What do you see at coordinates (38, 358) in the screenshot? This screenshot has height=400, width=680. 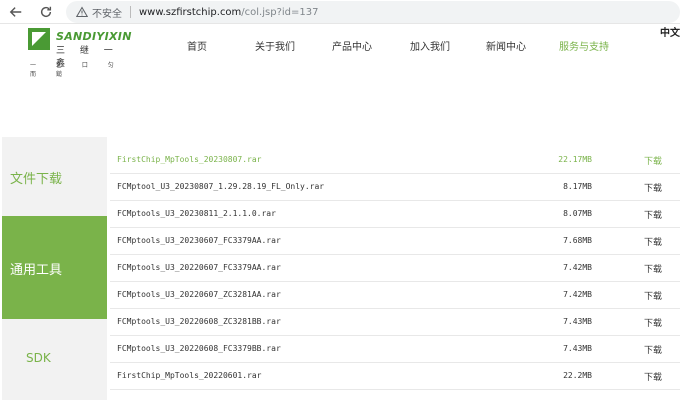 I see `sidebar-item-label: SDK` at bounding box center [38, 358].